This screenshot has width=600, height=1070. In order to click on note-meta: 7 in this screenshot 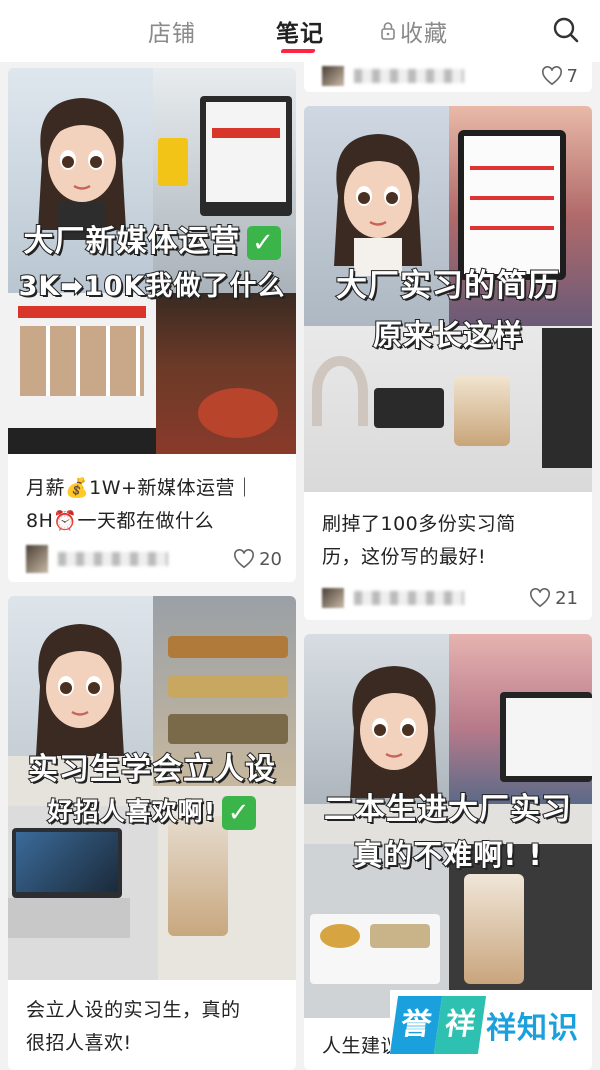, I will do `click(450, 76)`.